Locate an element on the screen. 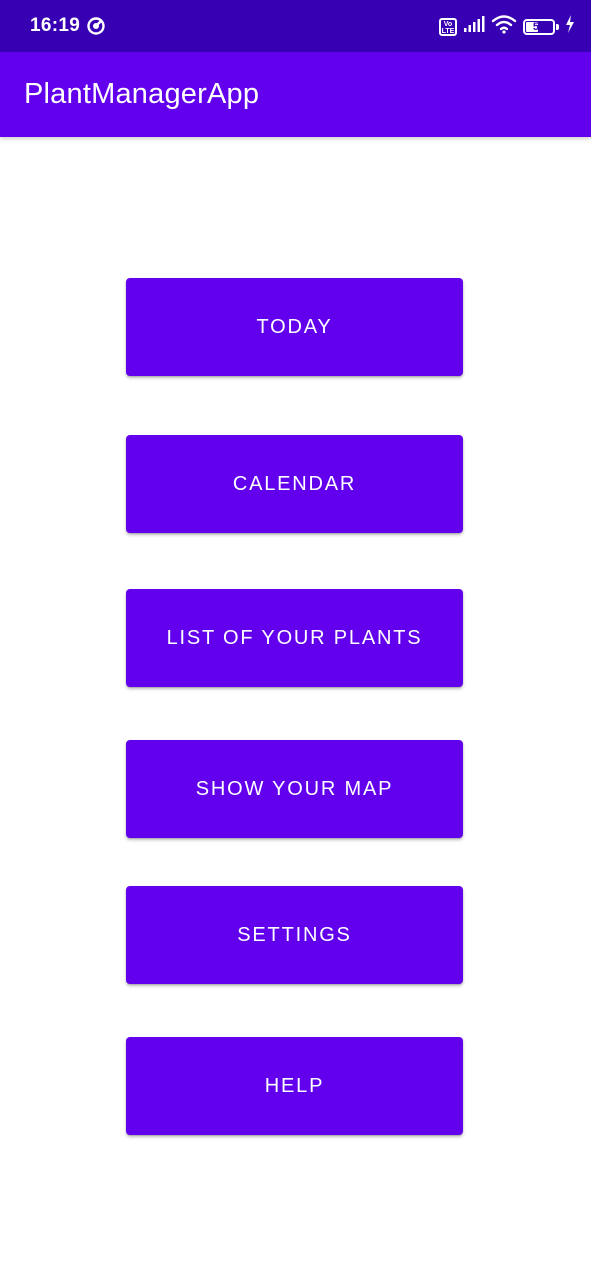 Image resolution: width=591 pixels, height=1280 pixels. signal-icon is located at coordinates (474, 26).